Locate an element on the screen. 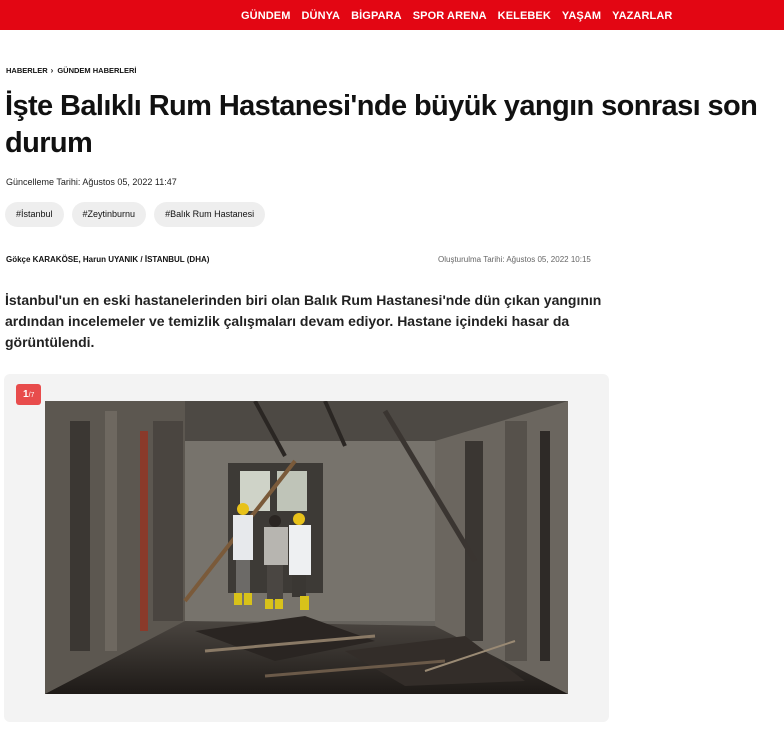 This screenshot has height=733, width=784. nav-link-kelebek: KELEBEK is located at coordinates (524, 16).